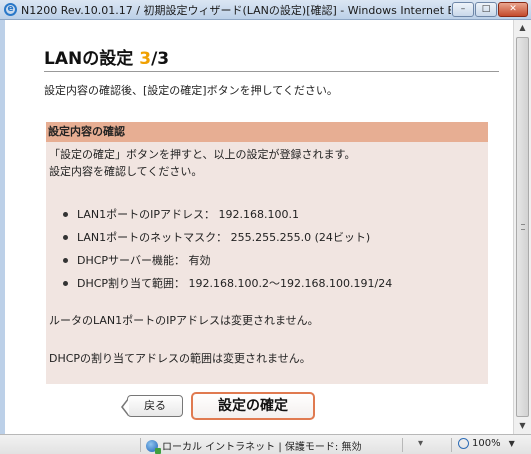 The width and height of the screenshot is (531, 454). Describe the element at coordinates (126, 407) in the screenshot. I see `back-arrow-fill` at that location.